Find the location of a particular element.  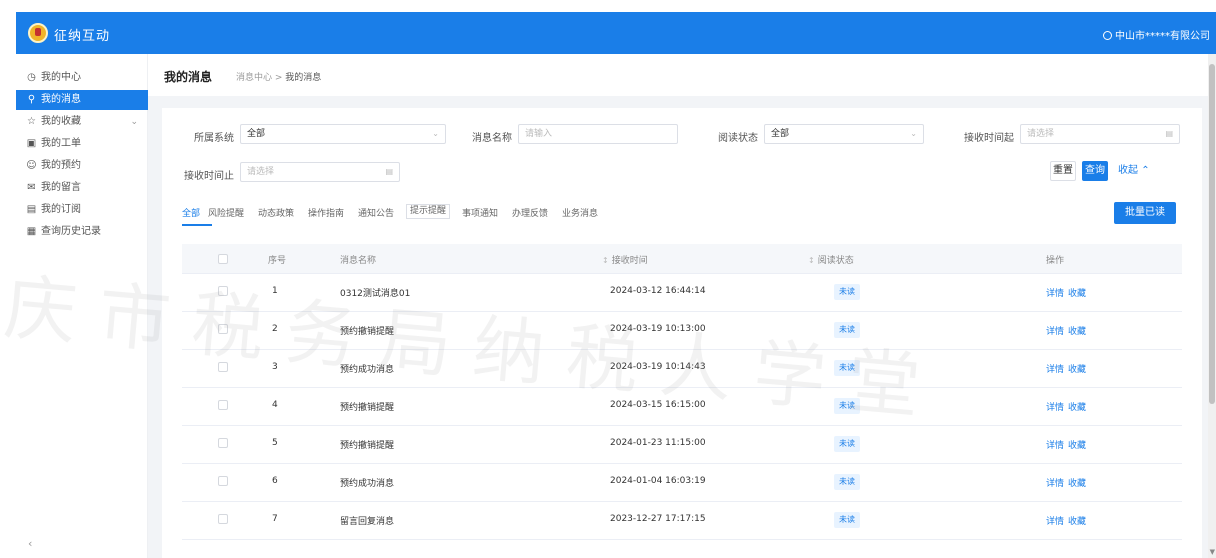

user-icon is located at coordinates (1107, 35).